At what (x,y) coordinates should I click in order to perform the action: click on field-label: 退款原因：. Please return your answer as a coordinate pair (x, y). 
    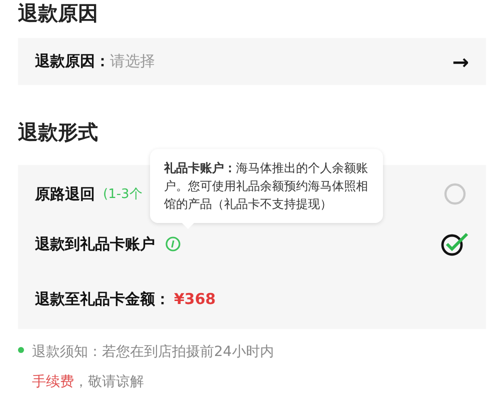
    Looking at the image, I should click on (72, 61).